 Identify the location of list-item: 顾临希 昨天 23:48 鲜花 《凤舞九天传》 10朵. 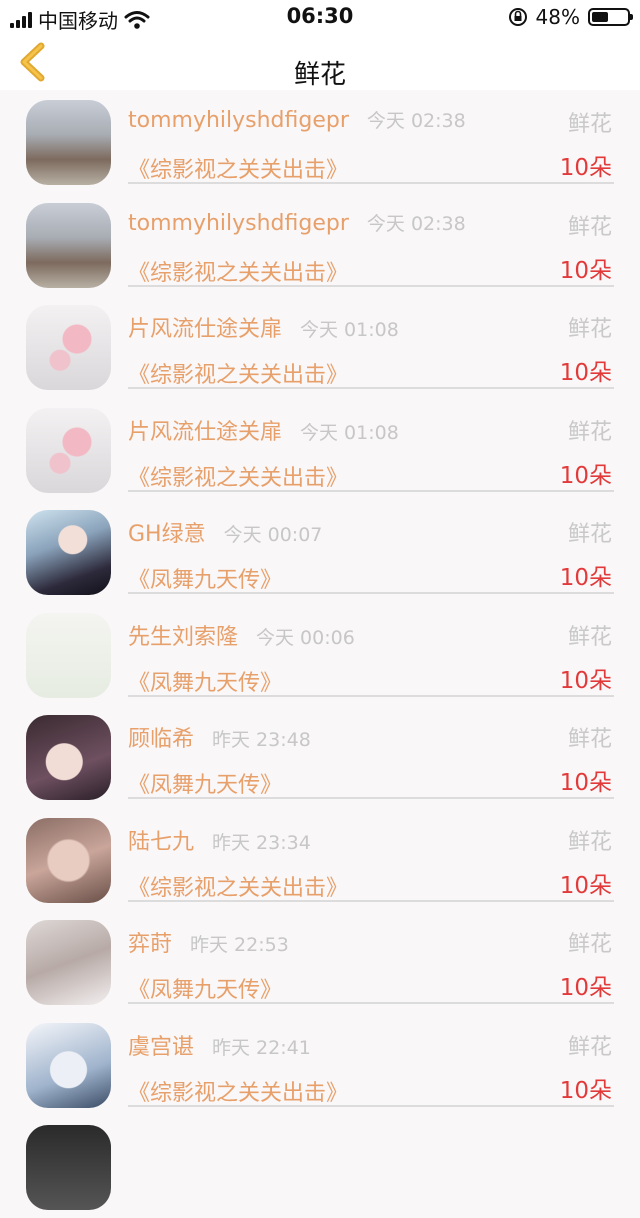
(320, 756).